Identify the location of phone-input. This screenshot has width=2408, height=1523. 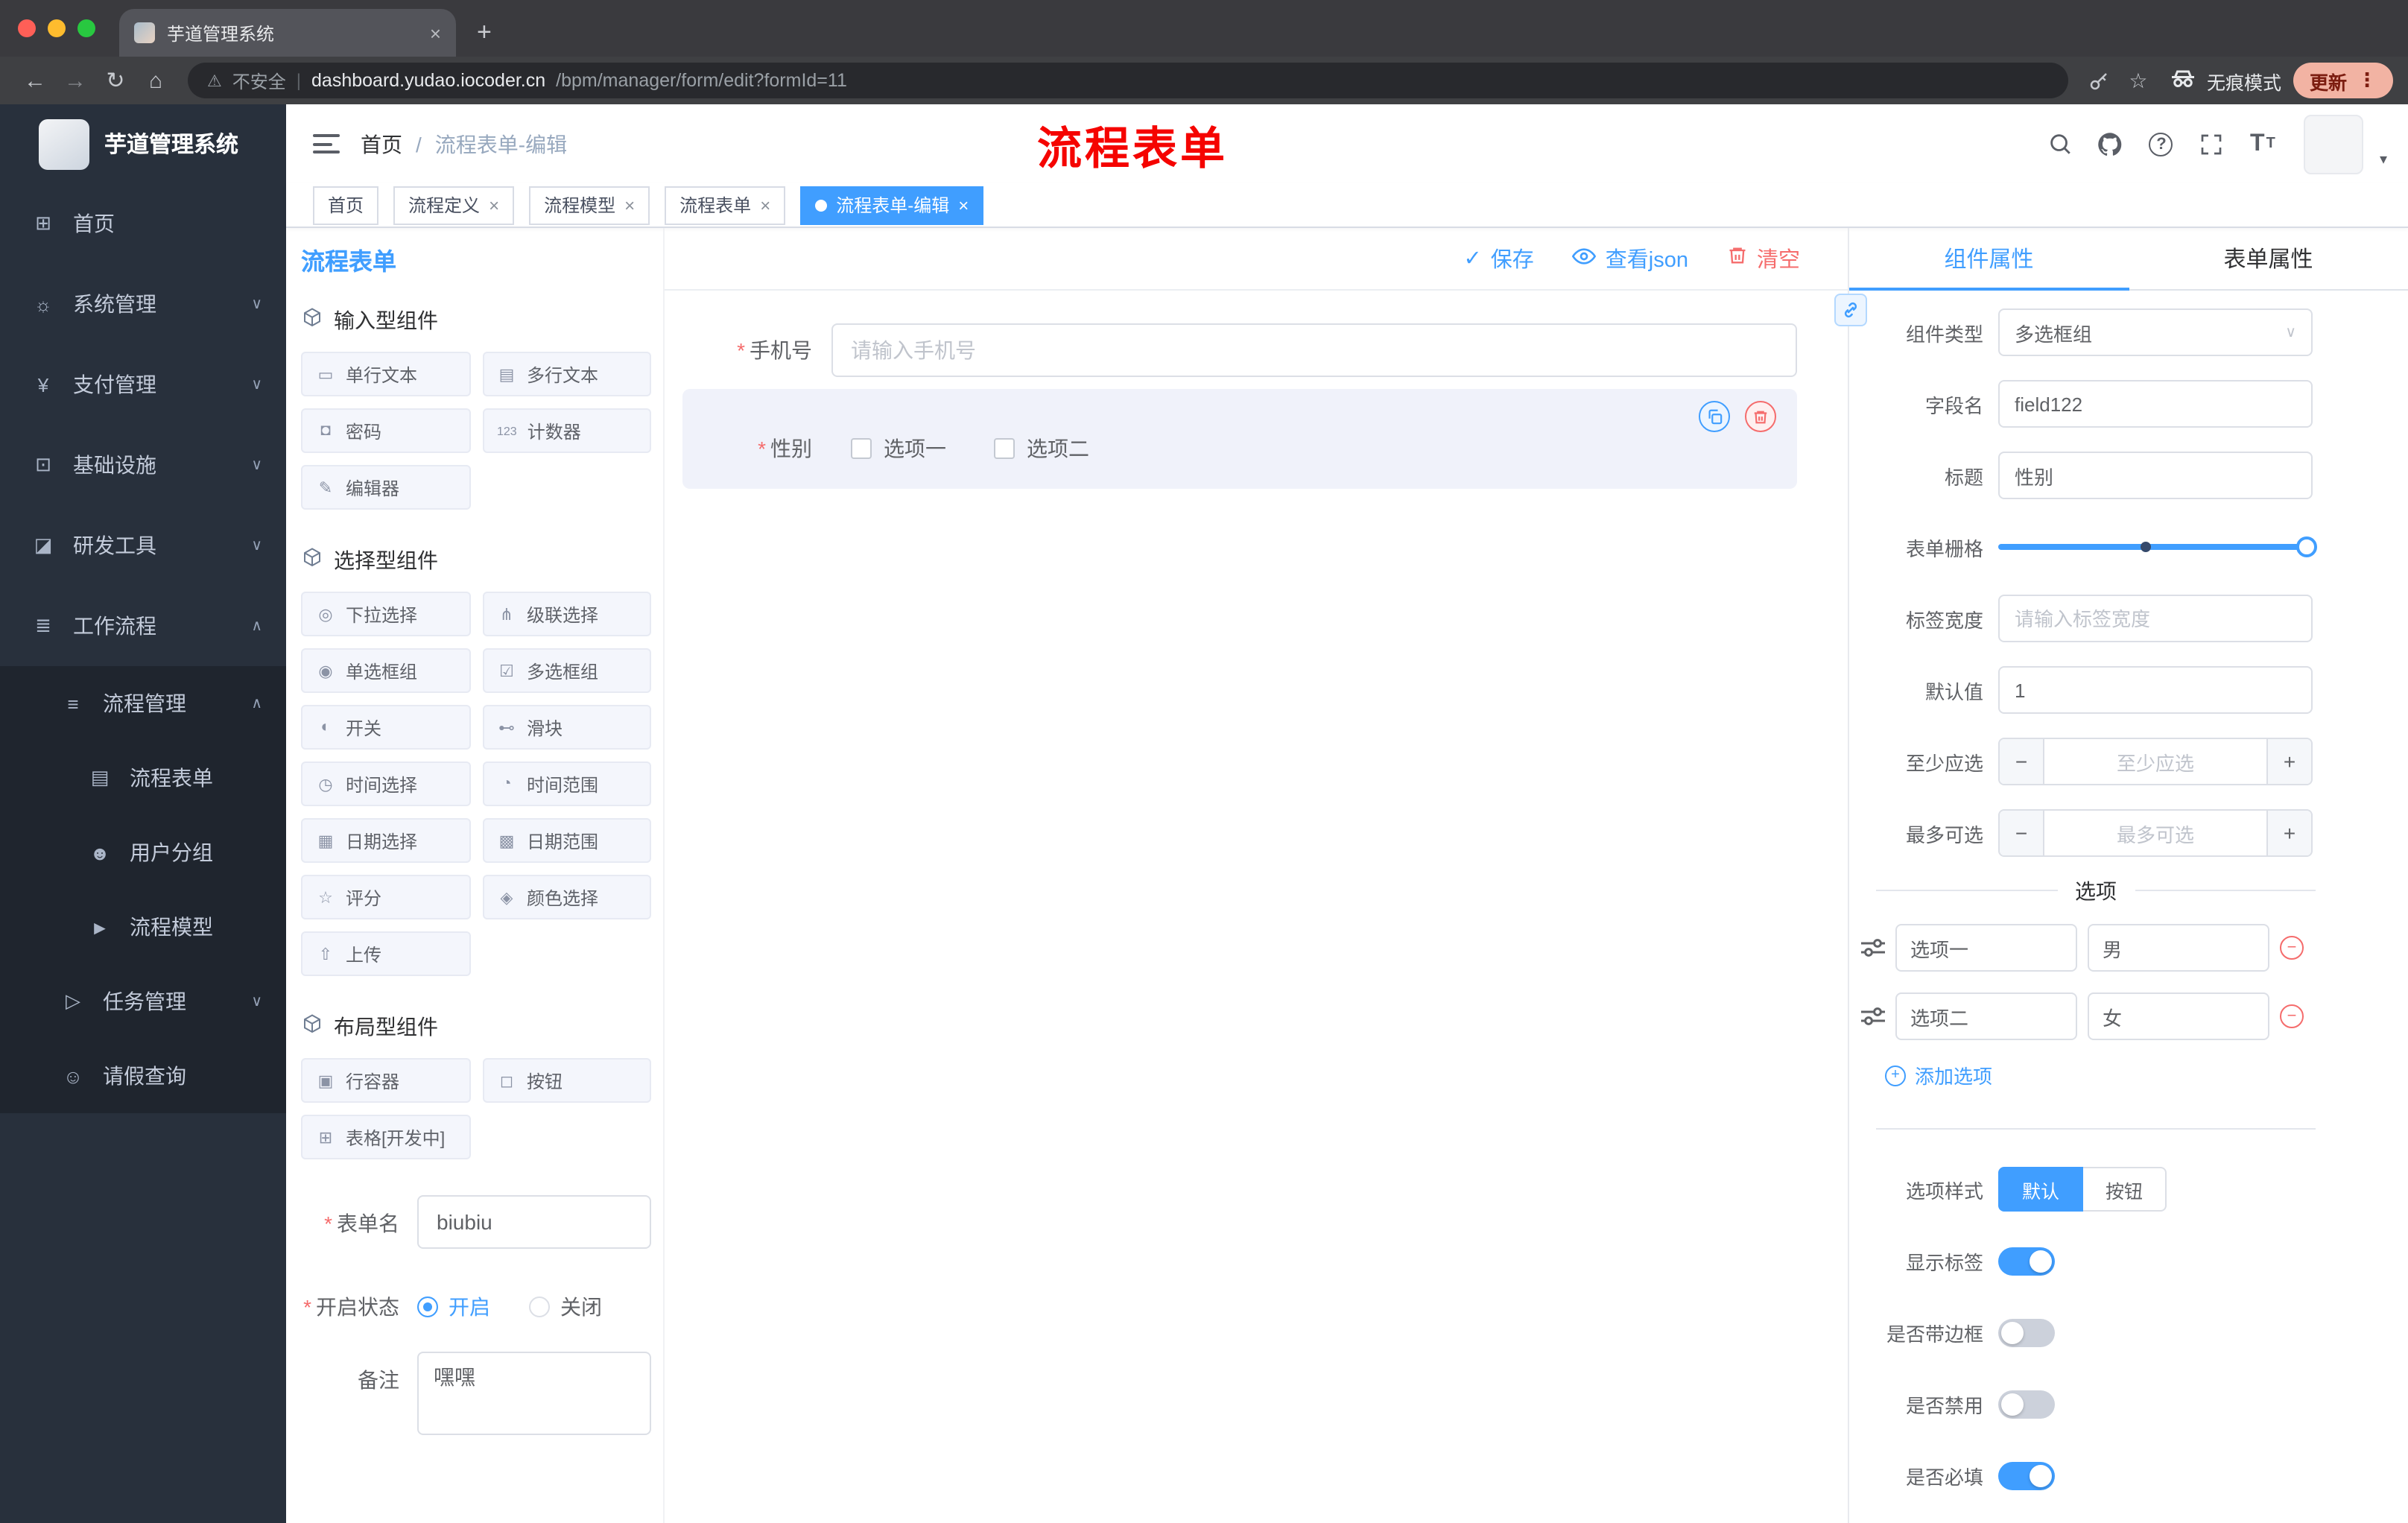
(1314, 350).